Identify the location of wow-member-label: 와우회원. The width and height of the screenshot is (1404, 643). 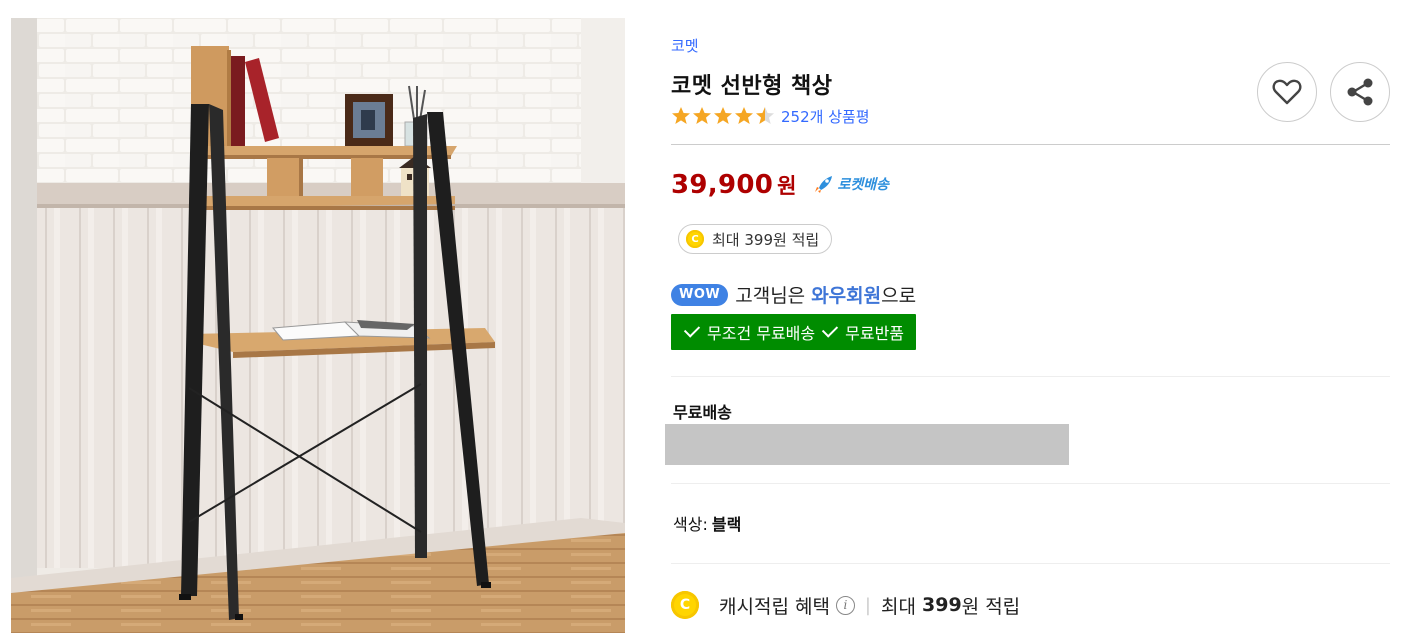
(846, 296).